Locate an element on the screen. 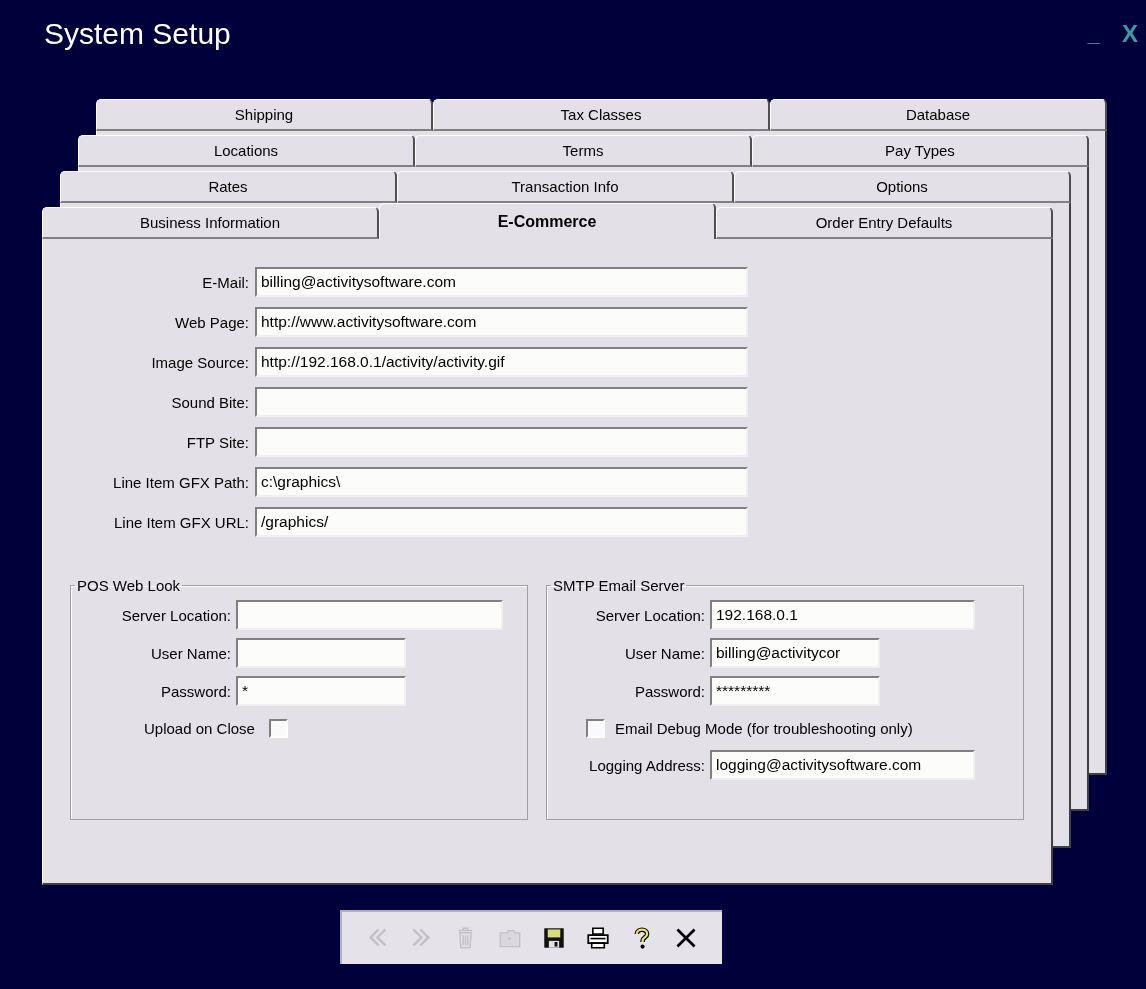 This screenshot has width=1146, height=989. checkbox-label: Email Debug Mode (for troubleshooting only) is located at coordinates (764, 728).